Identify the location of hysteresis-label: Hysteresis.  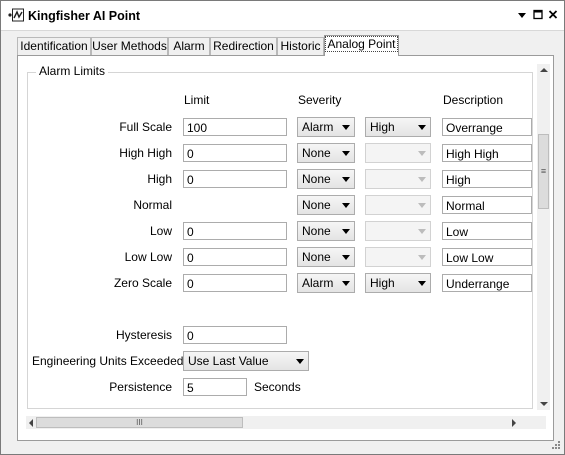
(143, 335).